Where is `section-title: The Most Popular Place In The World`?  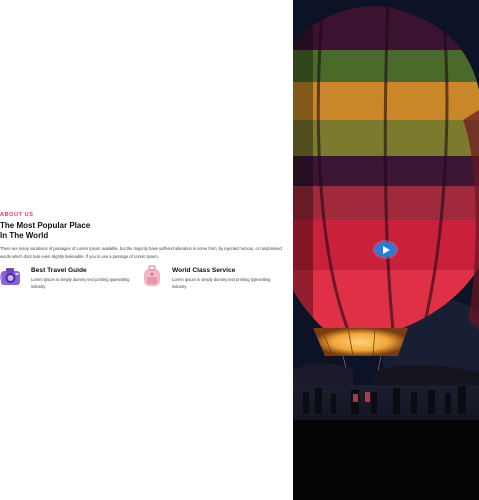
section-title: The Most Popular Place In The World is located at coordinates (100, 231).